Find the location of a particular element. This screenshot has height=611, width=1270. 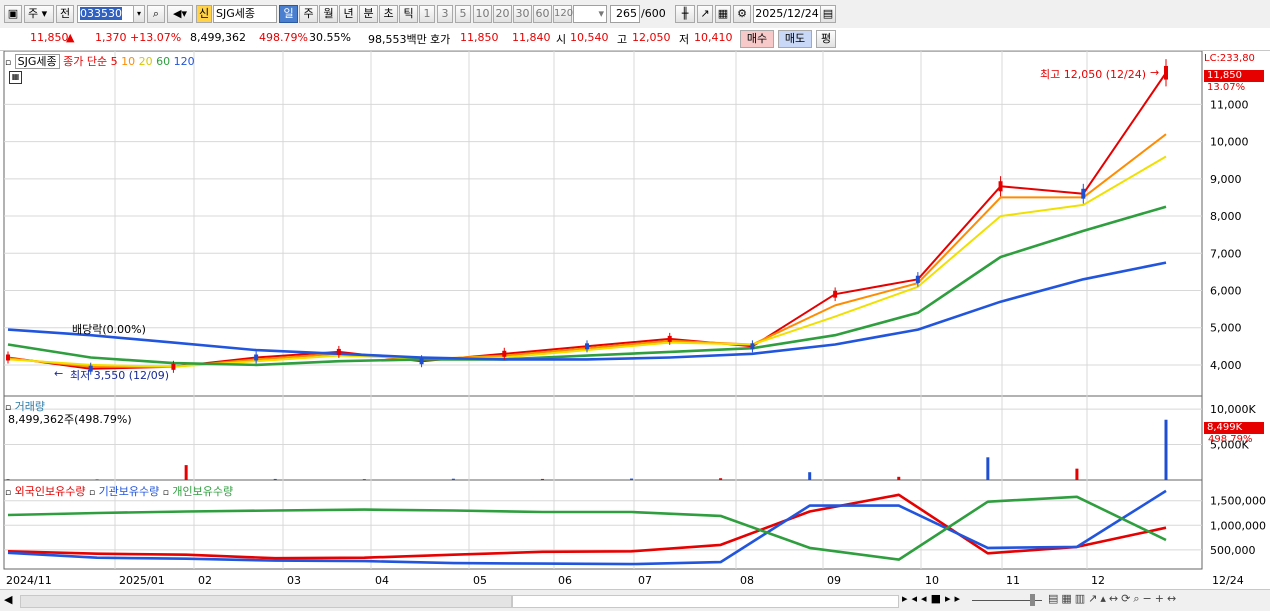

interval-3-button: 3 is located at coordinates (445, 14).